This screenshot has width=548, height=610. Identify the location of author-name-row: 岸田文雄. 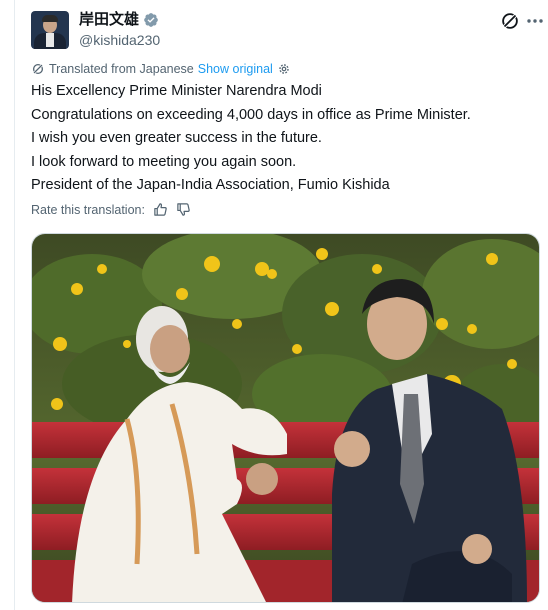
(119, 20).